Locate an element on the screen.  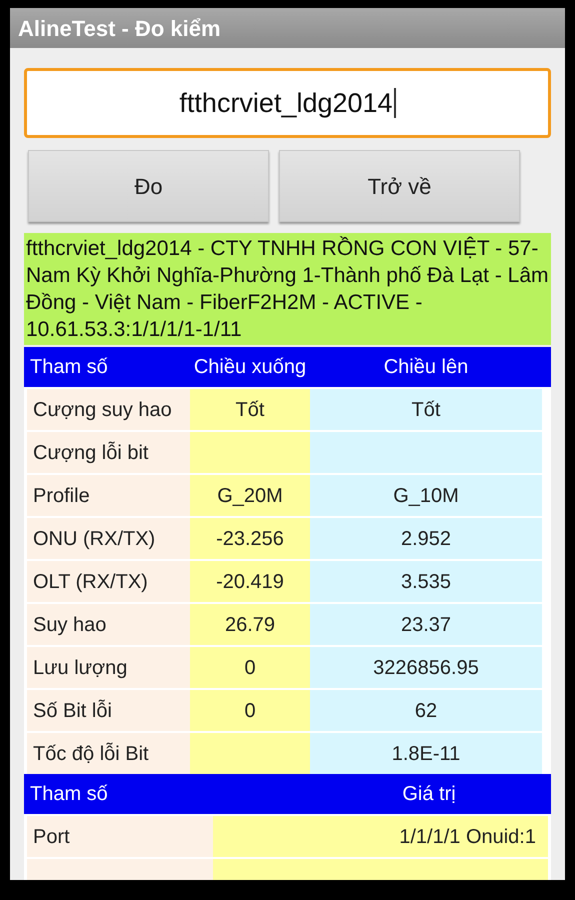
table-cell: 1/1/1/1 Onuid:1 is located at coordinates (380, 836).